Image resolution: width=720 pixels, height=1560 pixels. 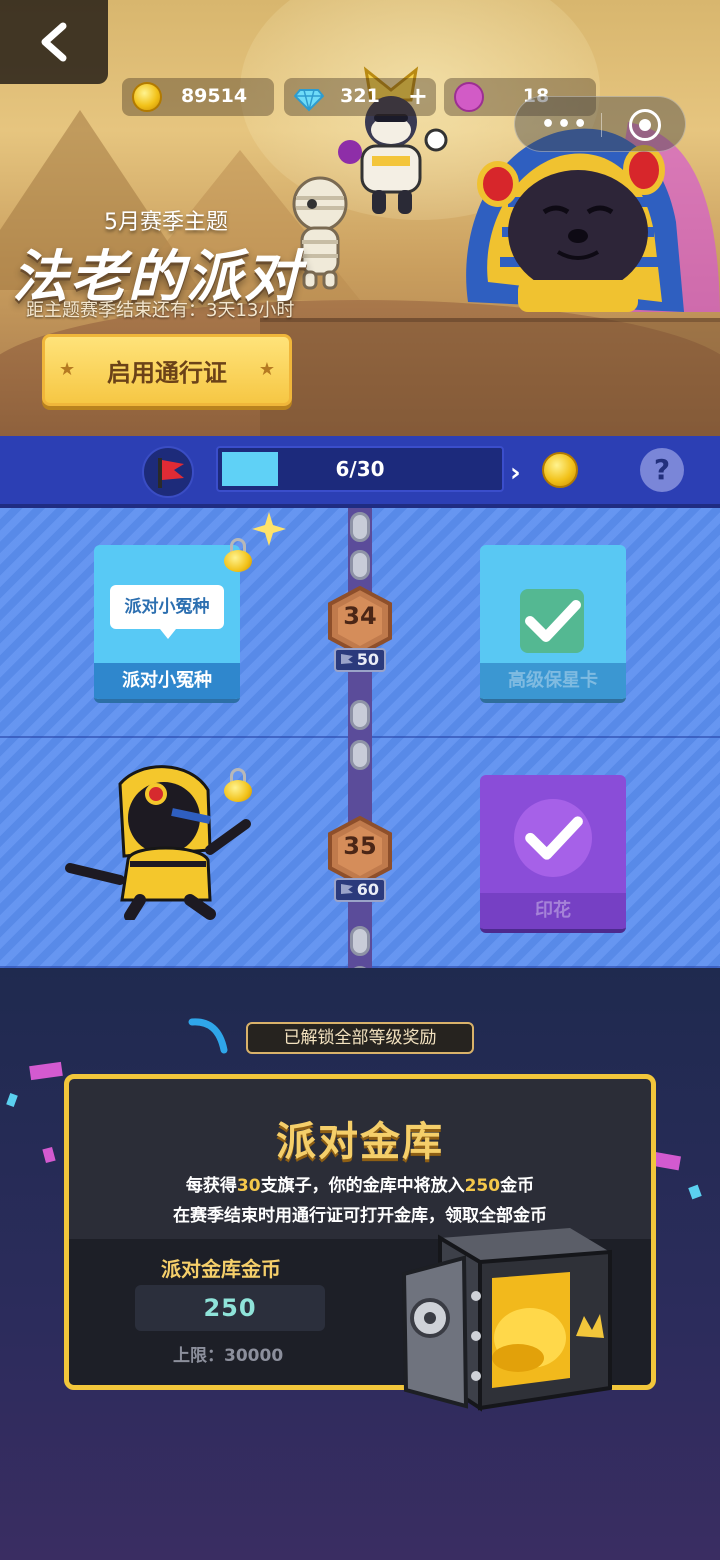 I want to click on more-dots-icon: •••, so click(x=565, y=125).